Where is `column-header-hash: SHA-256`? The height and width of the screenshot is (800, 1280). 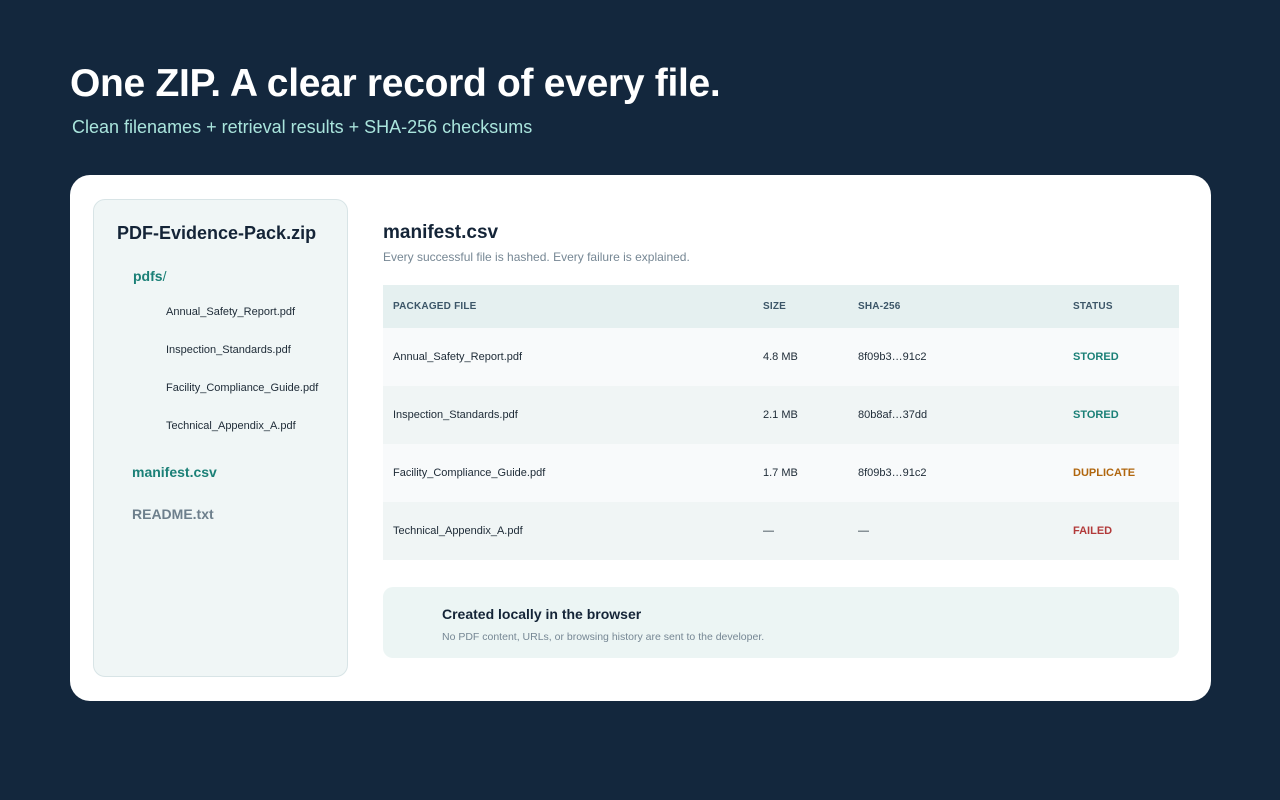 column-header-hash: SHA-256 is located at coordinates (879, 306).